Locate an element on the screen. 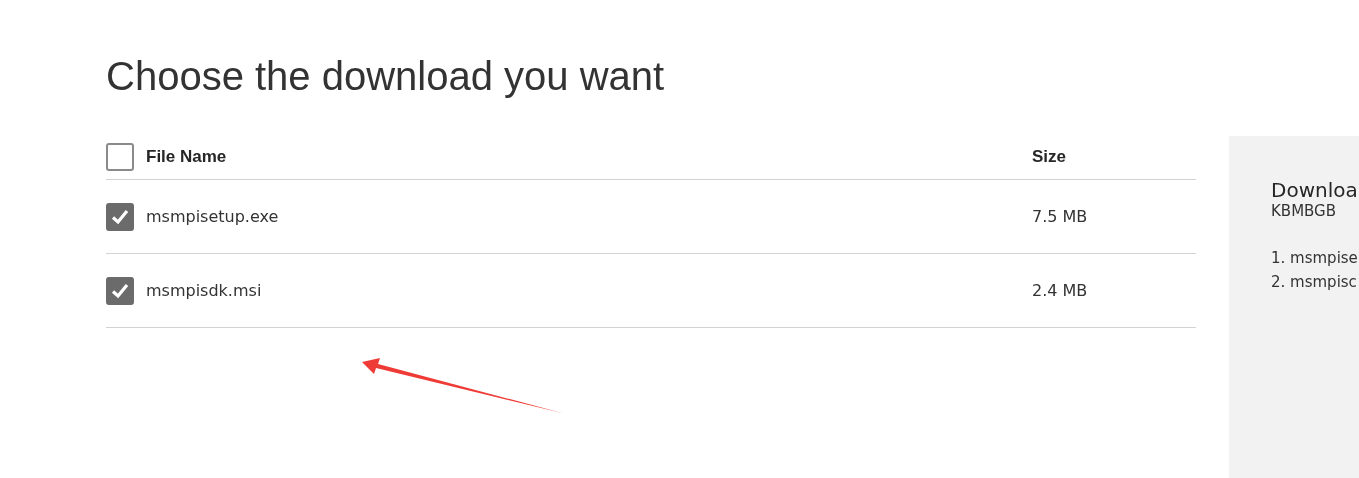  file-size: 2.4 MB is located at coordinates (1060, 290).